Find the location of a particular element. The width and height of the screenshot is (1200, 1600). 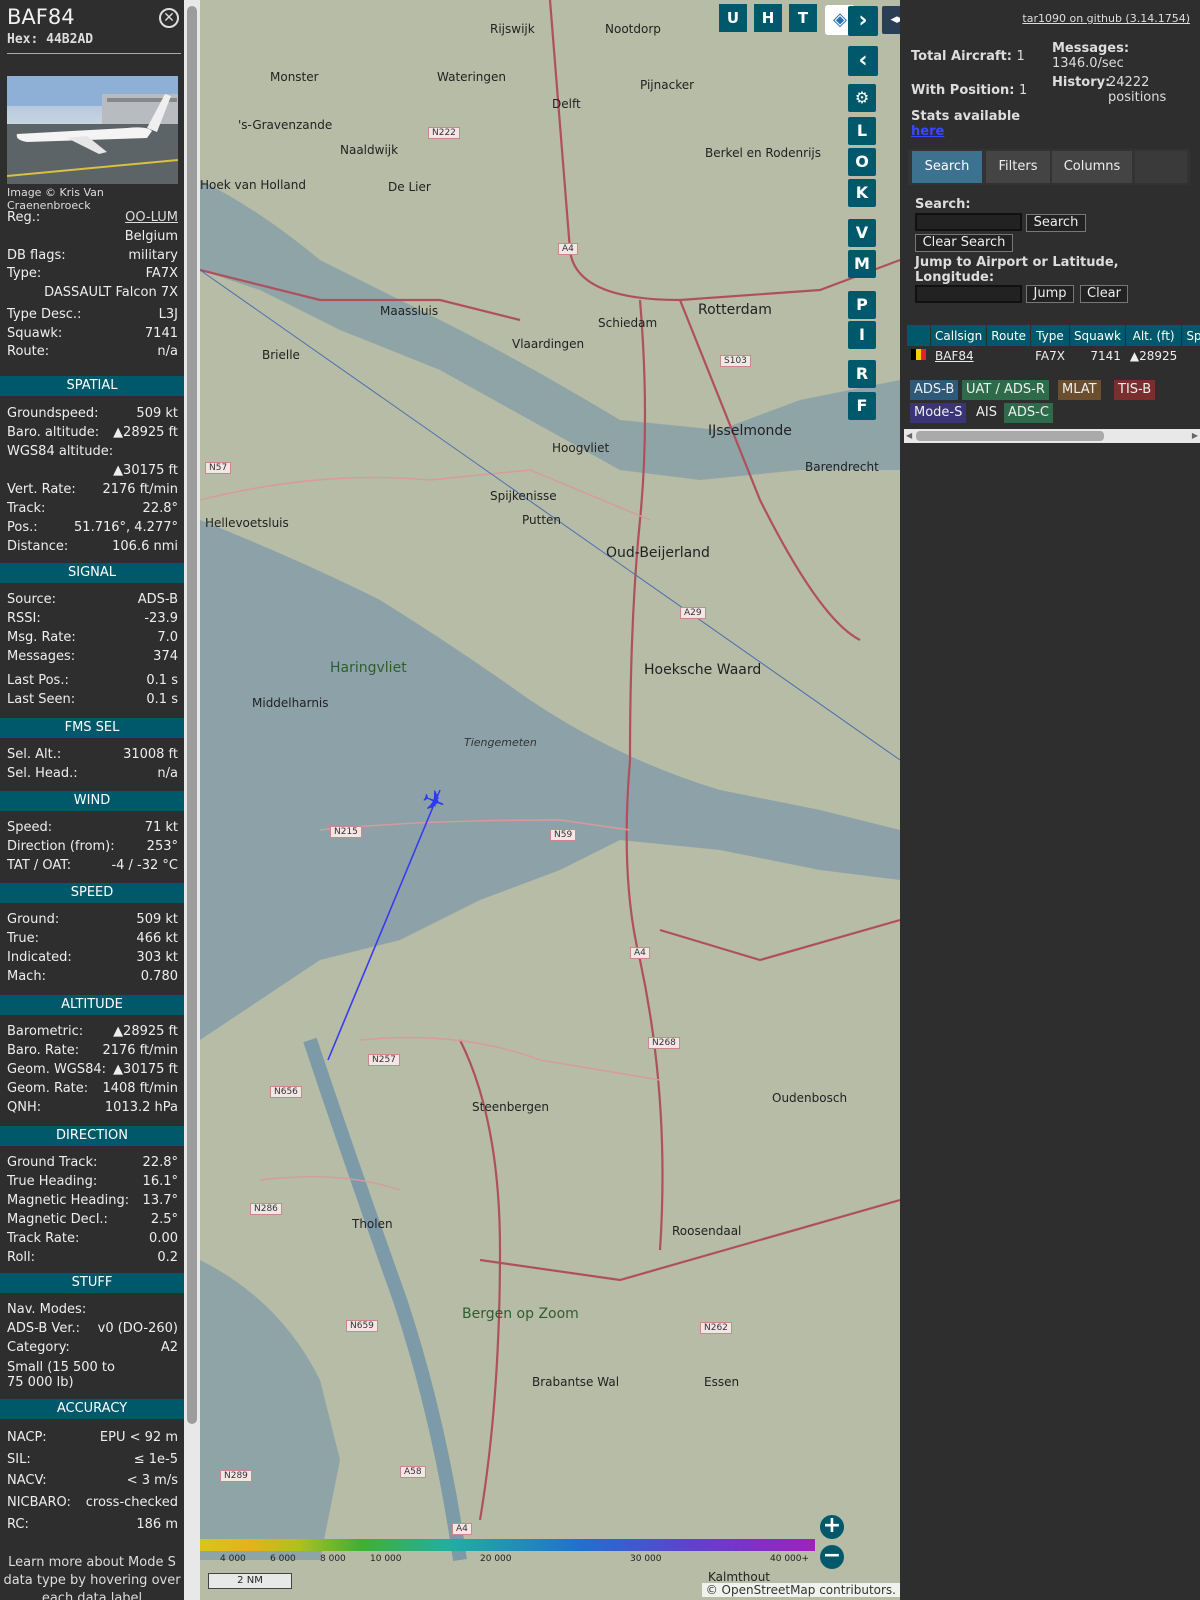

place-label-schiedam: Schiedam is located at coordinates (628, 323).